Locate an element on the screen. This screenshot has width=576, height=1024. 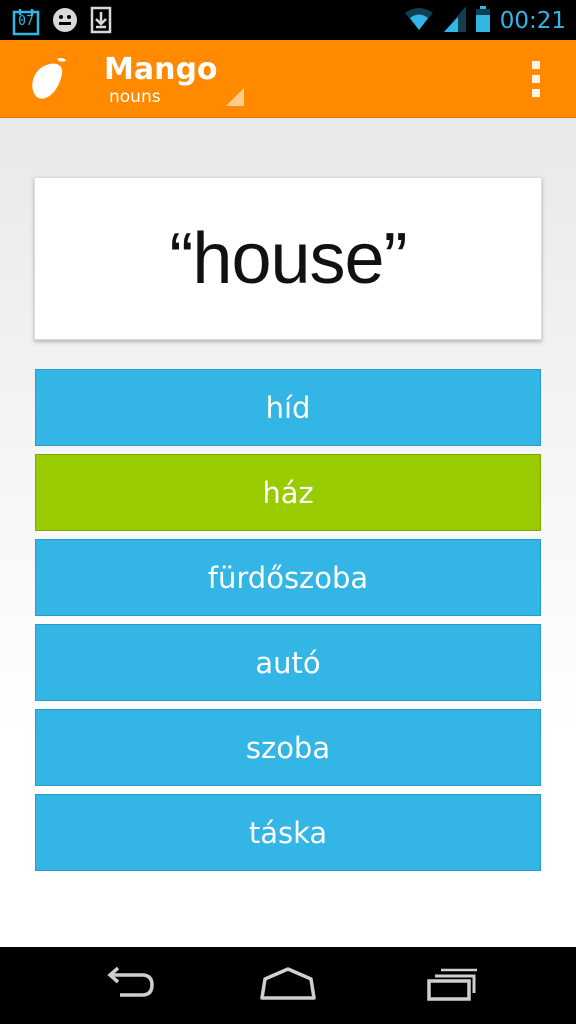
answer-label: autó is located at coordinates (288, 662).